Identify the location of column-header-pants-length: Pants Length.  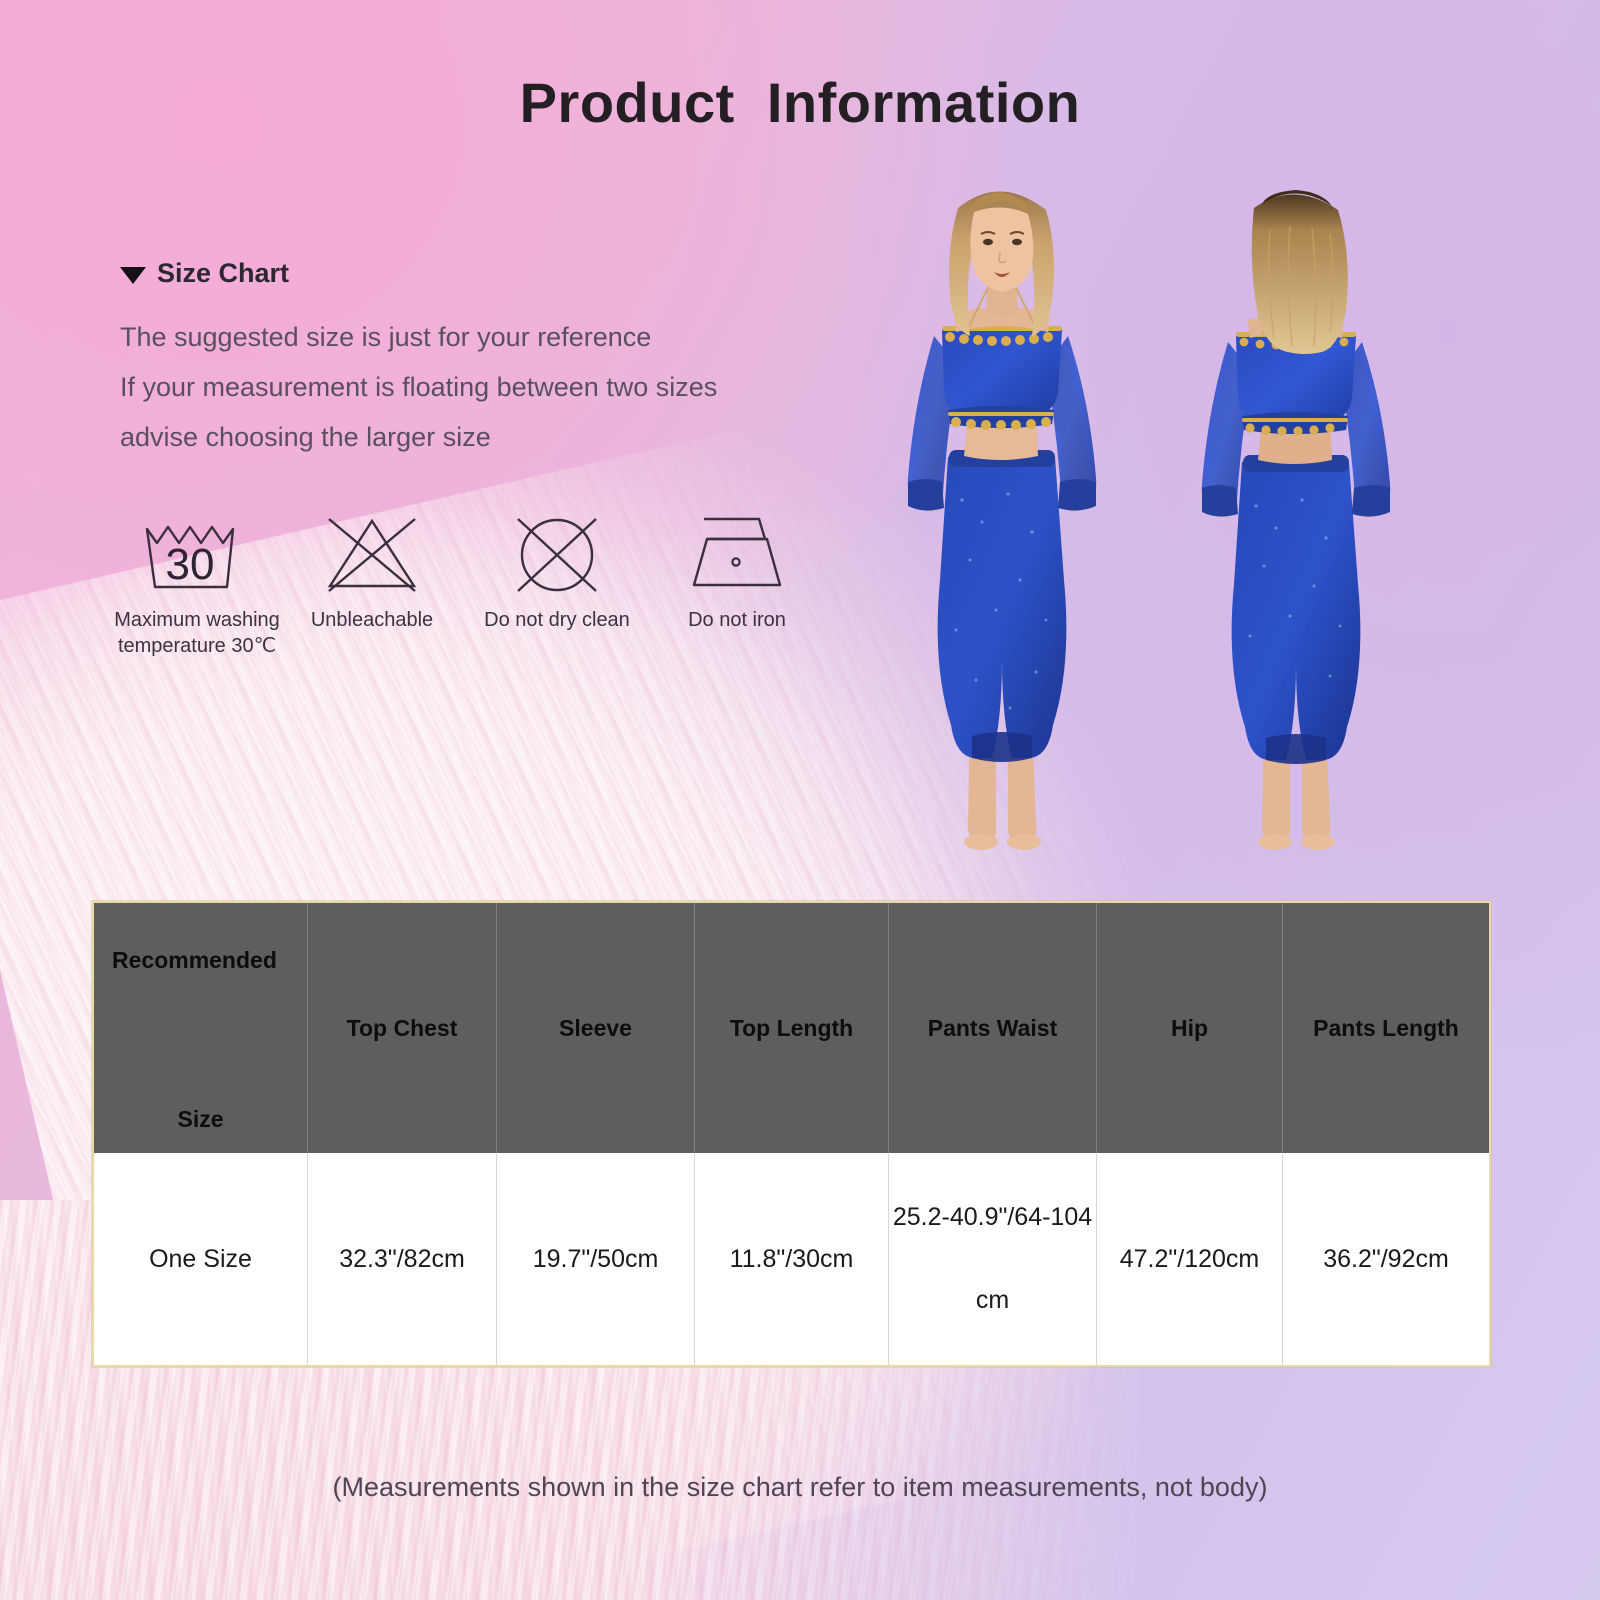
(1386, 1027).